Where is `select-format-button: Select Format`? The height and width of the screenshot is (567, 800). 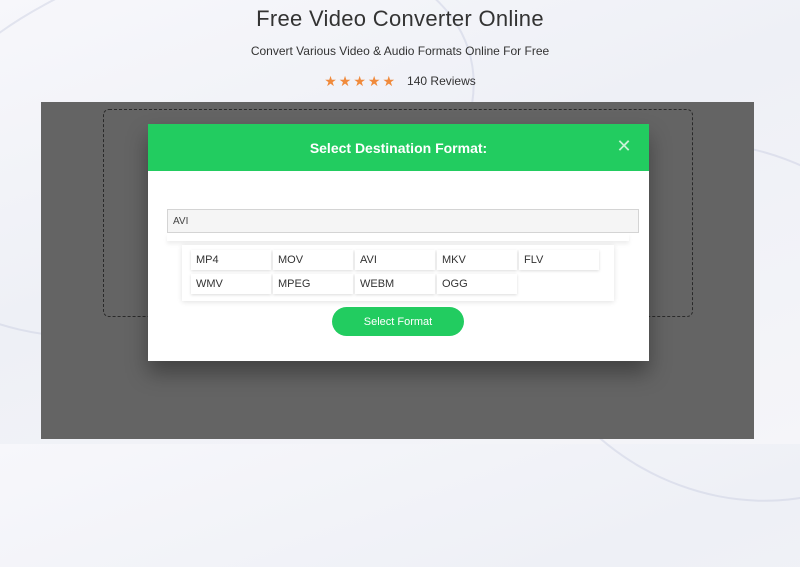
select-format-button: Select Format is located at coordinates (398, 321).